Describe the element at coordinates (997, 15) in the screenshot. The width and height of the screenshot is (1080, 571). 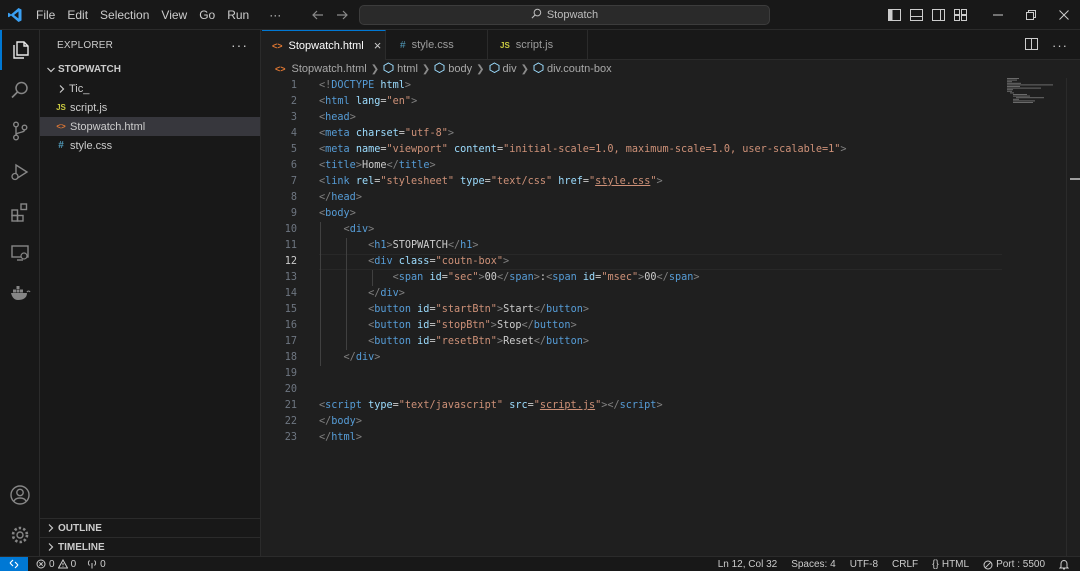
I see `minimize-icon` at that location.